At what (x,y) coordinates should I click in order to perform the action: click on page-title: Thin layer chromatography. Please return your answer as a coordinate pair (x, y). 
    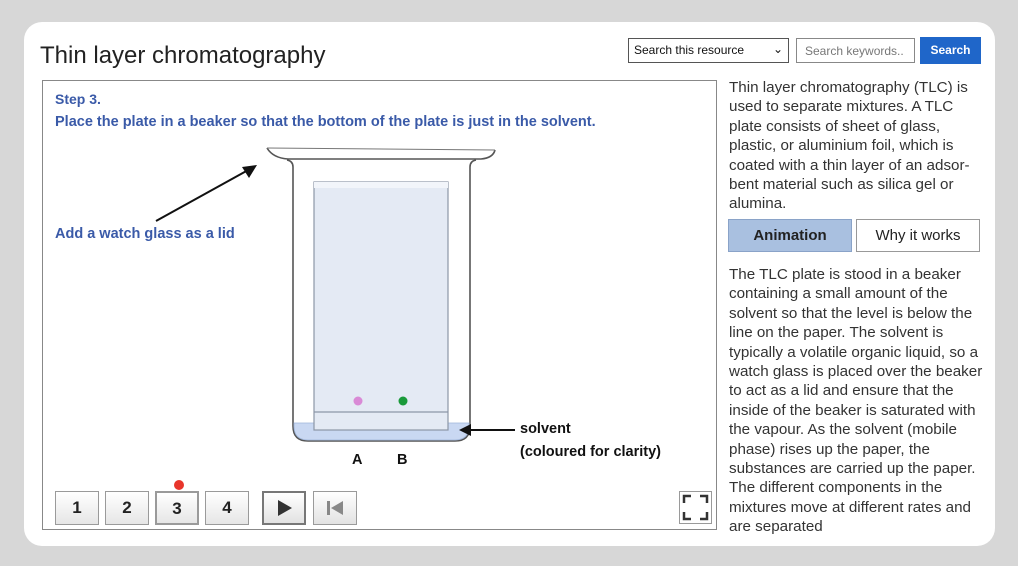
    Looking at the image, I should click on (183, 55).